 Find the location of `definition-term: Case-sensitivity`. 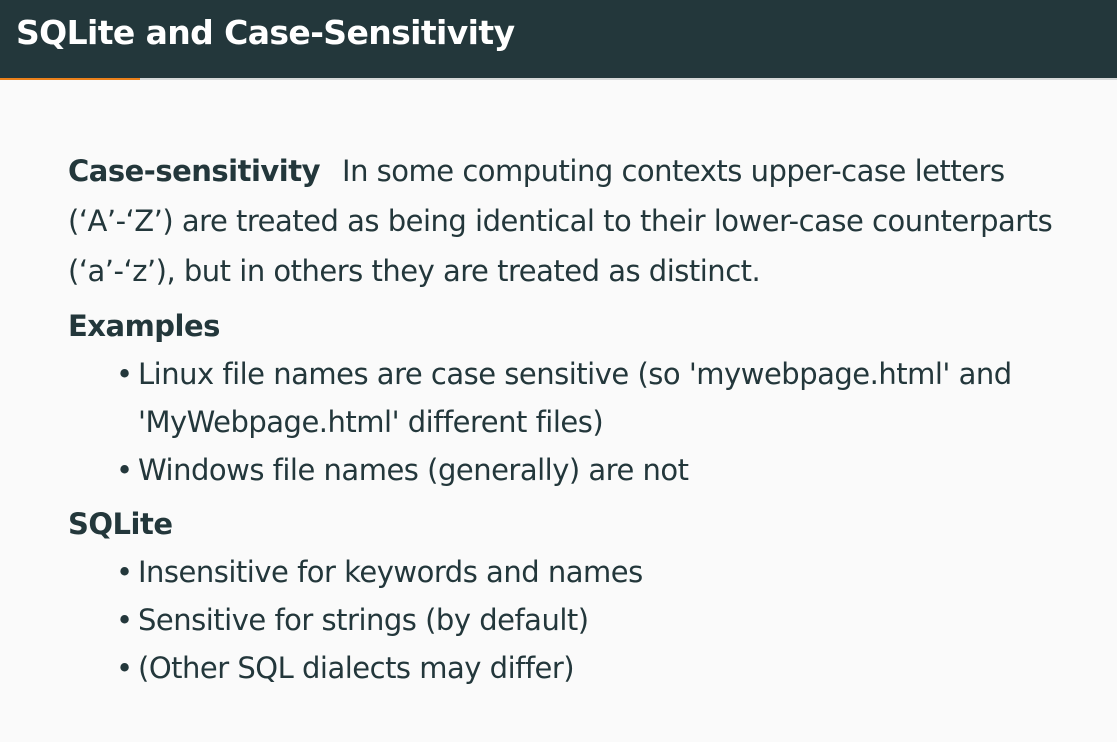

definition-term: Case-sensitivity is located at coordinates (194, 171).